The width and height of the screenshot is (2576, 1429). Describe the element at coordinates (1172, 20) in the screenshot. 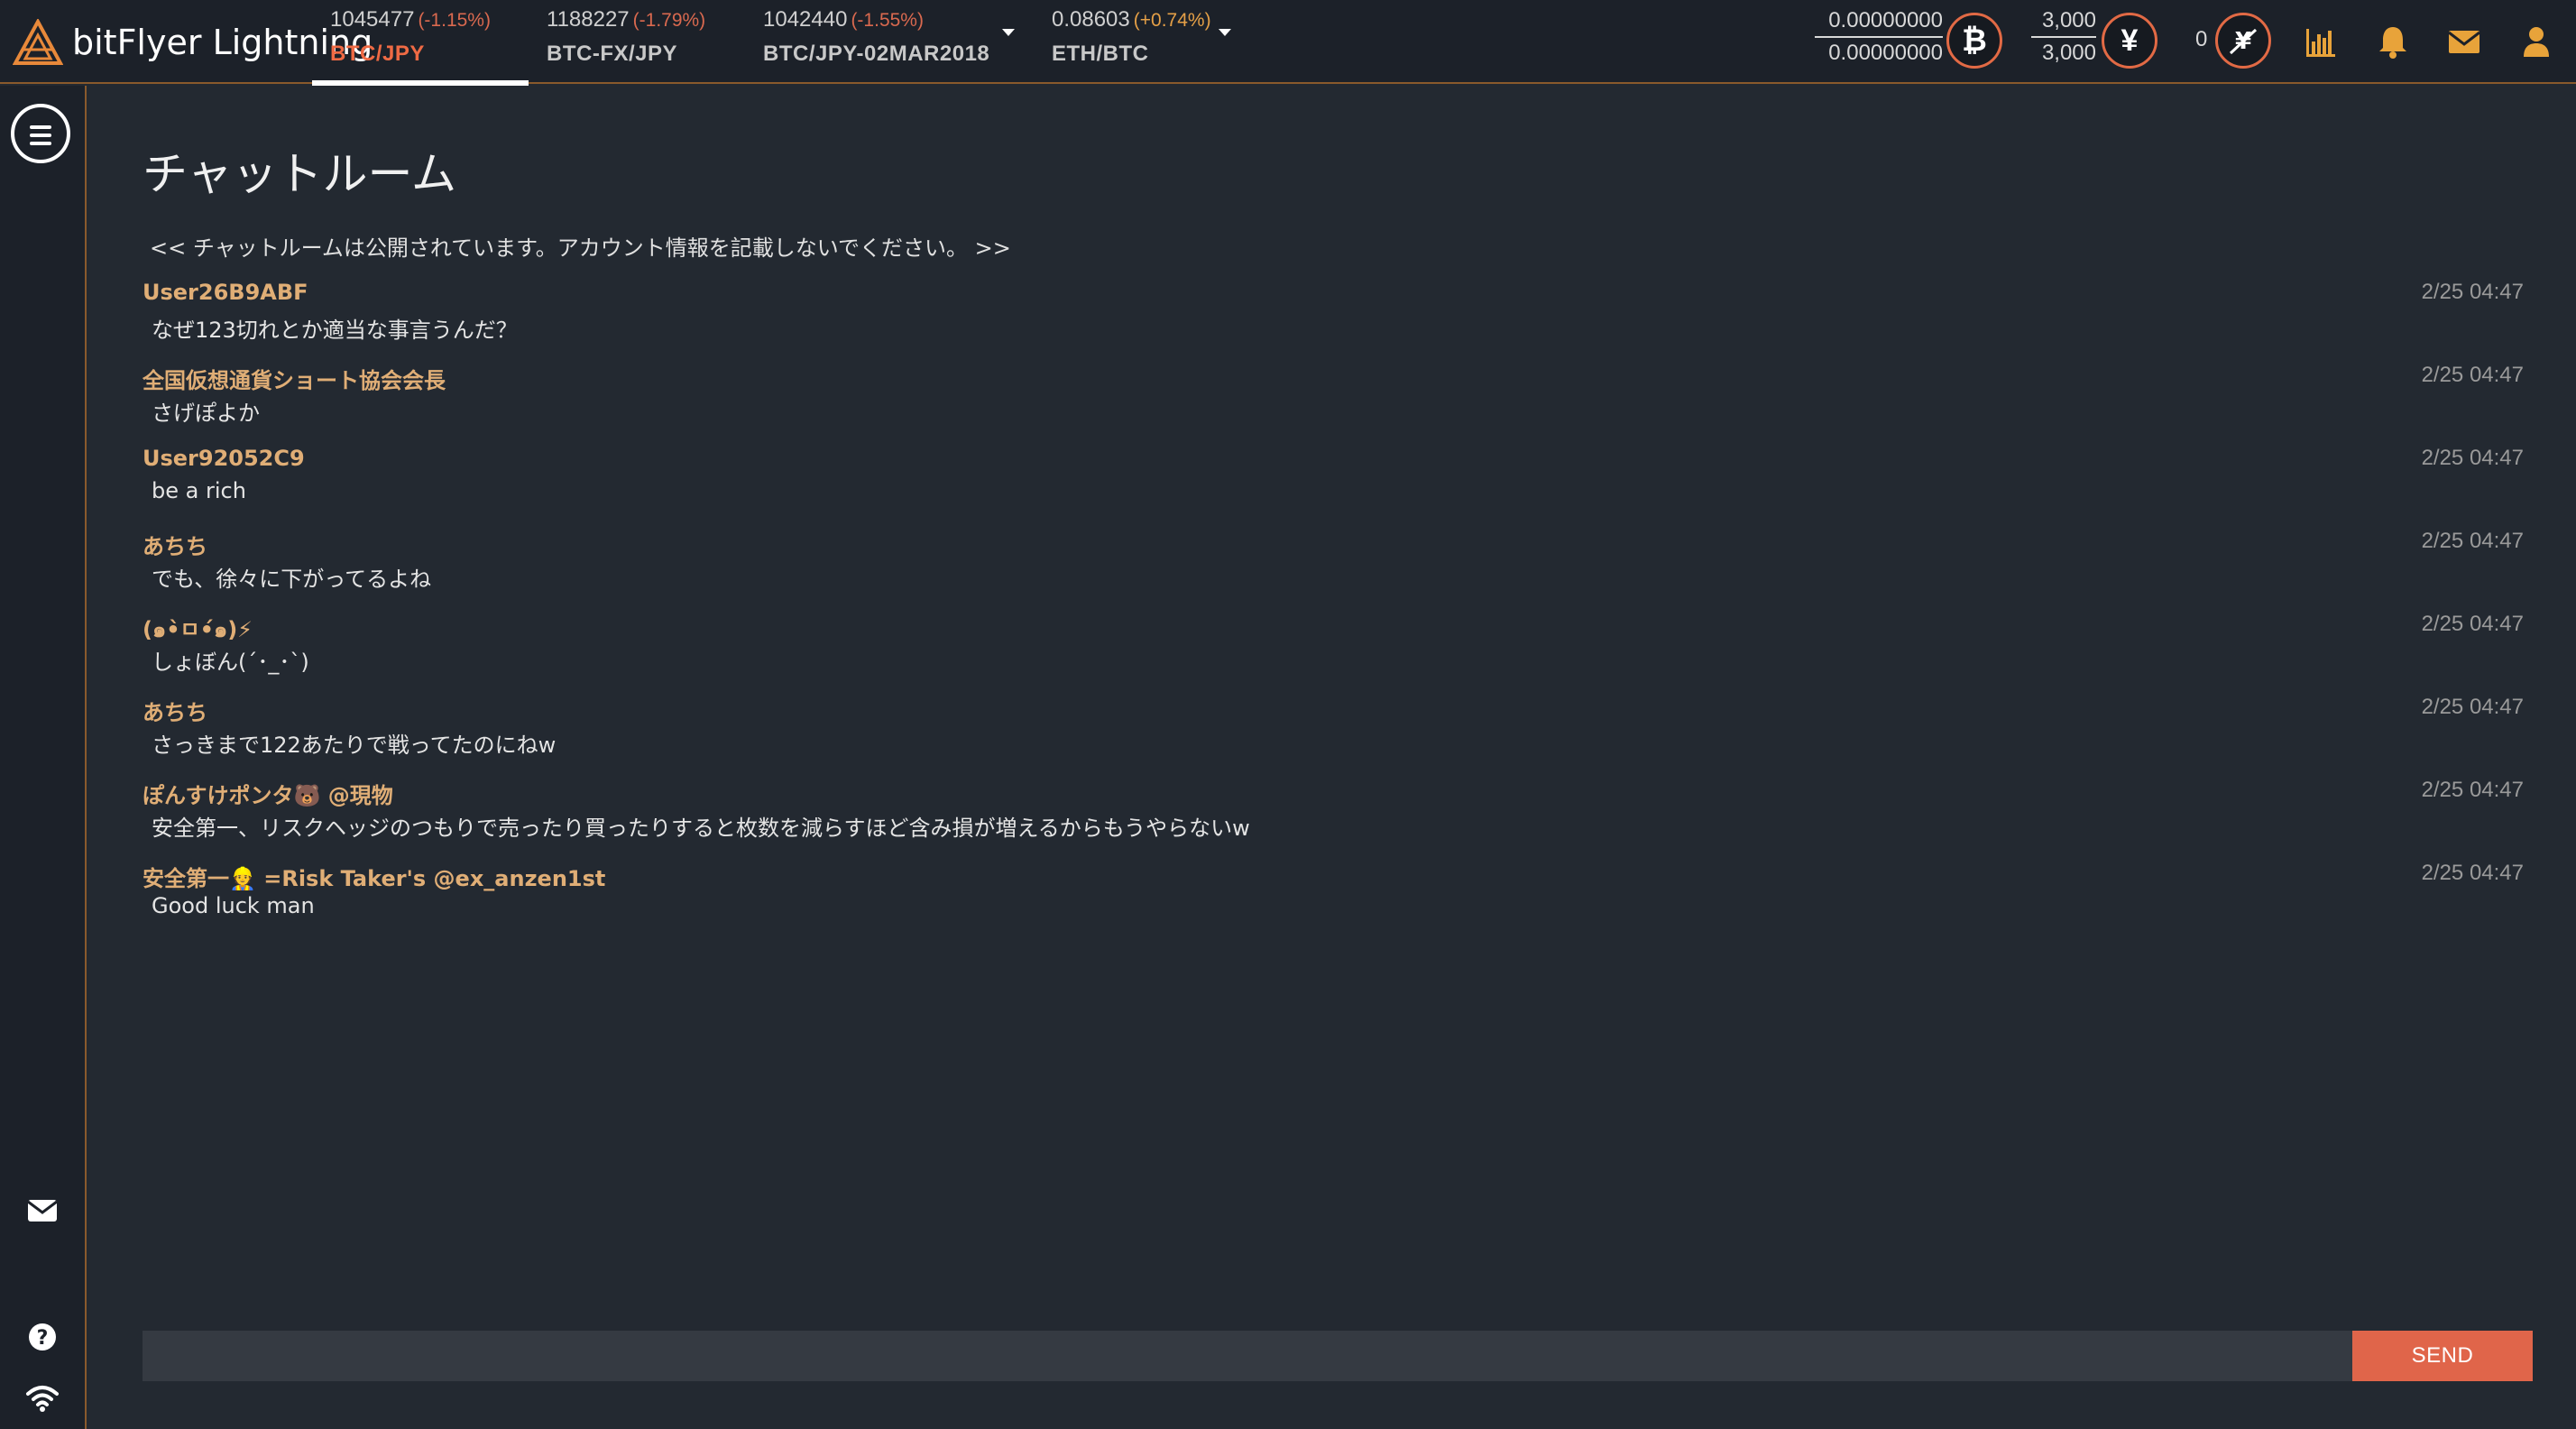

I see `ticker-change: (+0.74%)` at that location.